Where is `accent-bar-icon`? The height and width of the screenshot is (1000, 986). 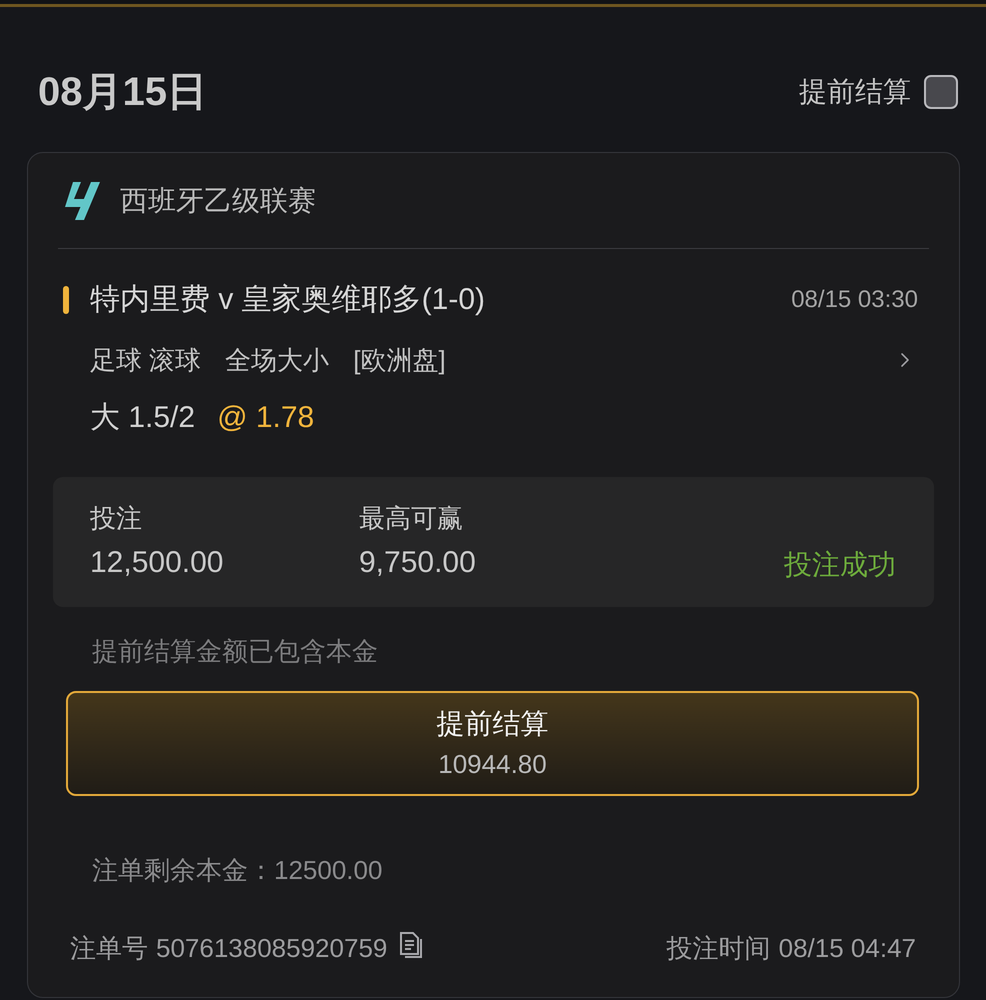 accent-bar-icon is located at coordinates (66, 300).